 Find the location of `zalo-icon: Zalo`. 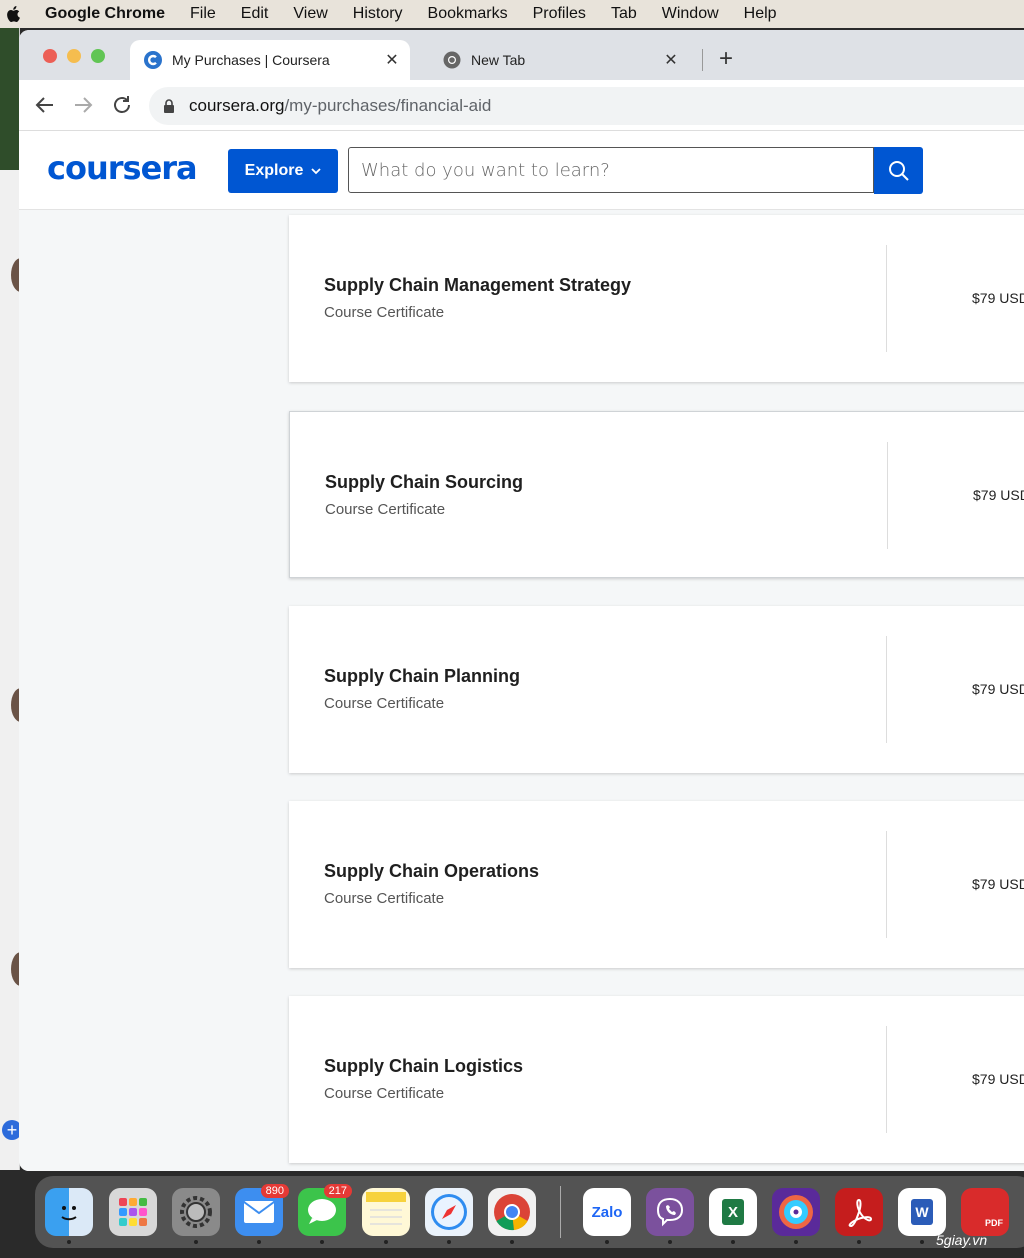

zalo-icon: Zalo is located at coordinates (607, 1212).